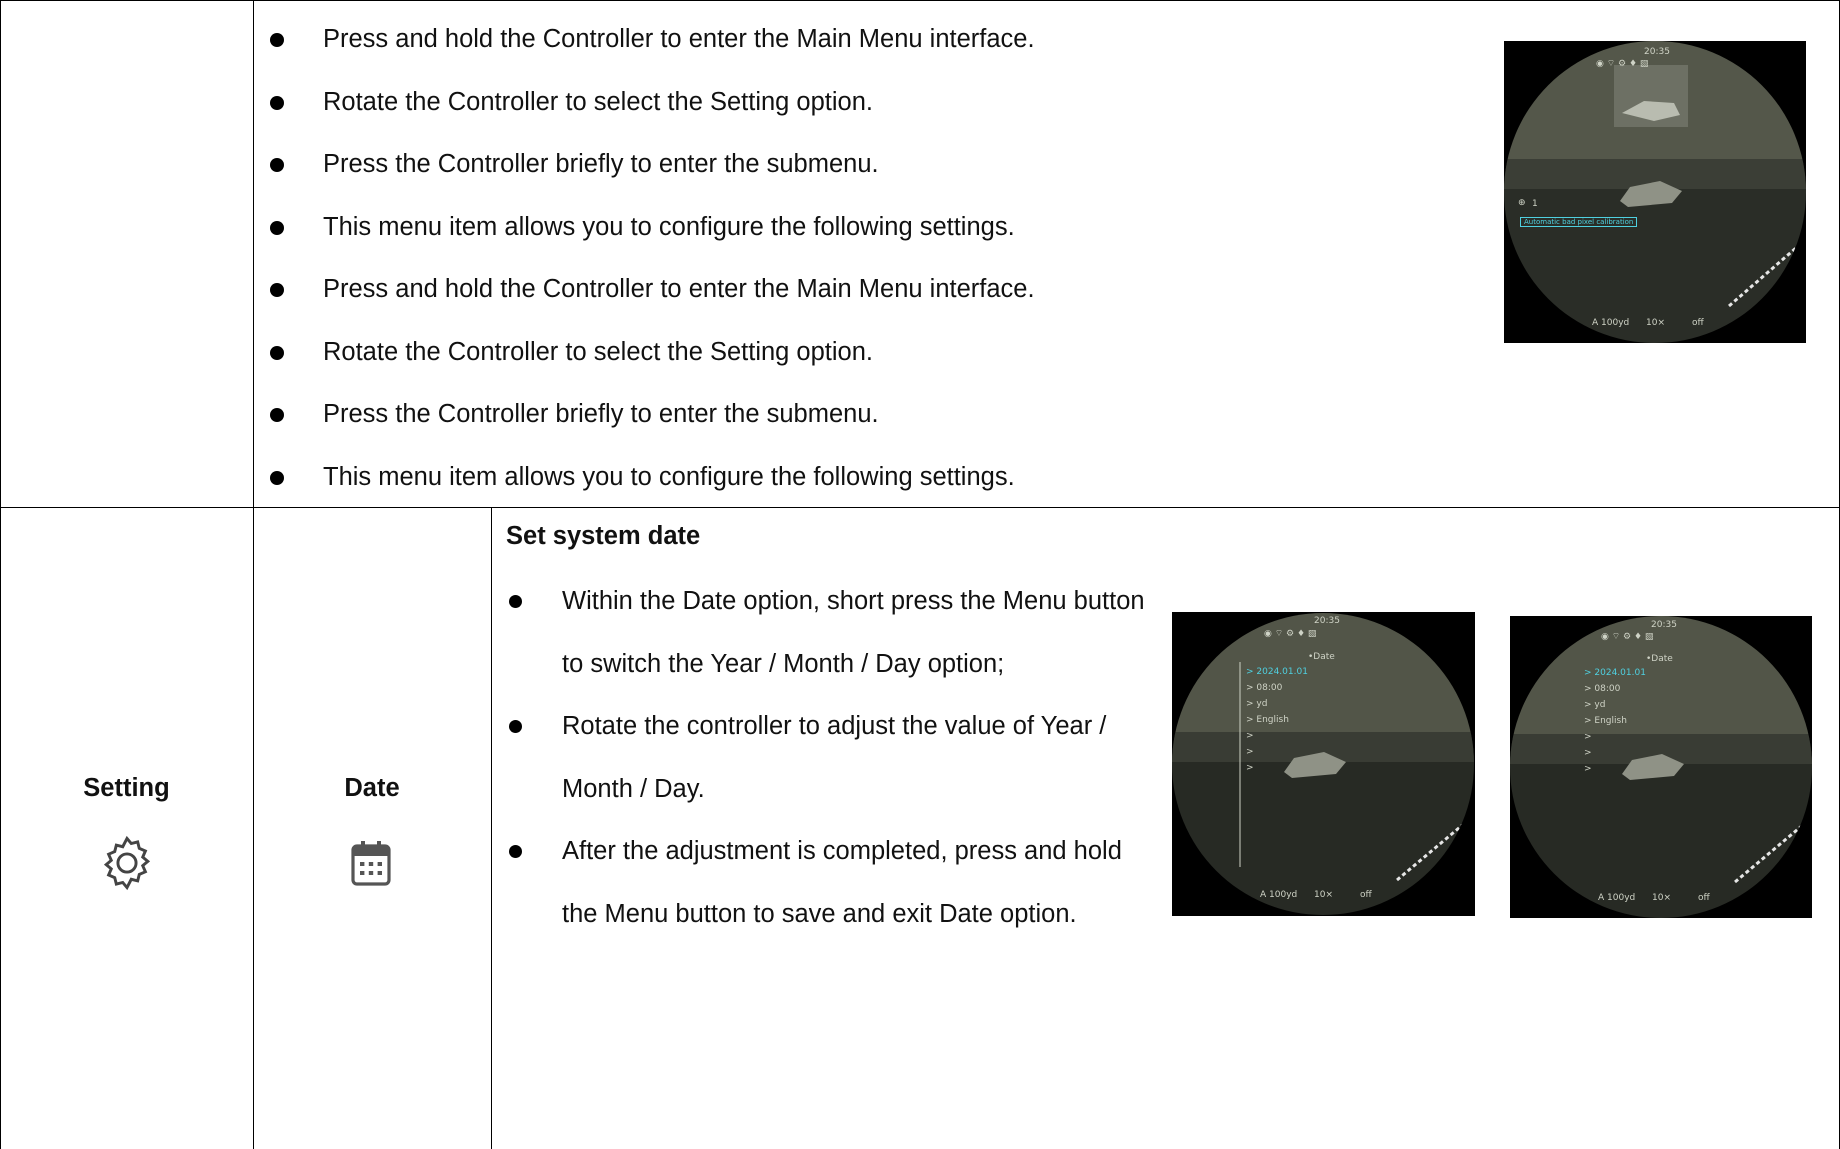 The width and height of the screenshot is (1840, 1149). I want to click on setting-label: Setting, so click(126, 788).